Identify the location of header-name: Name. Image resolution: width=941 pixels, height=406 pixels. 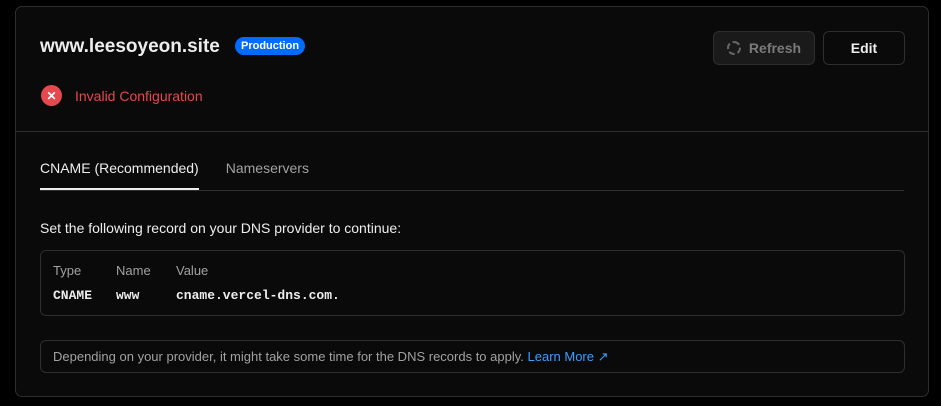
(133, 270).